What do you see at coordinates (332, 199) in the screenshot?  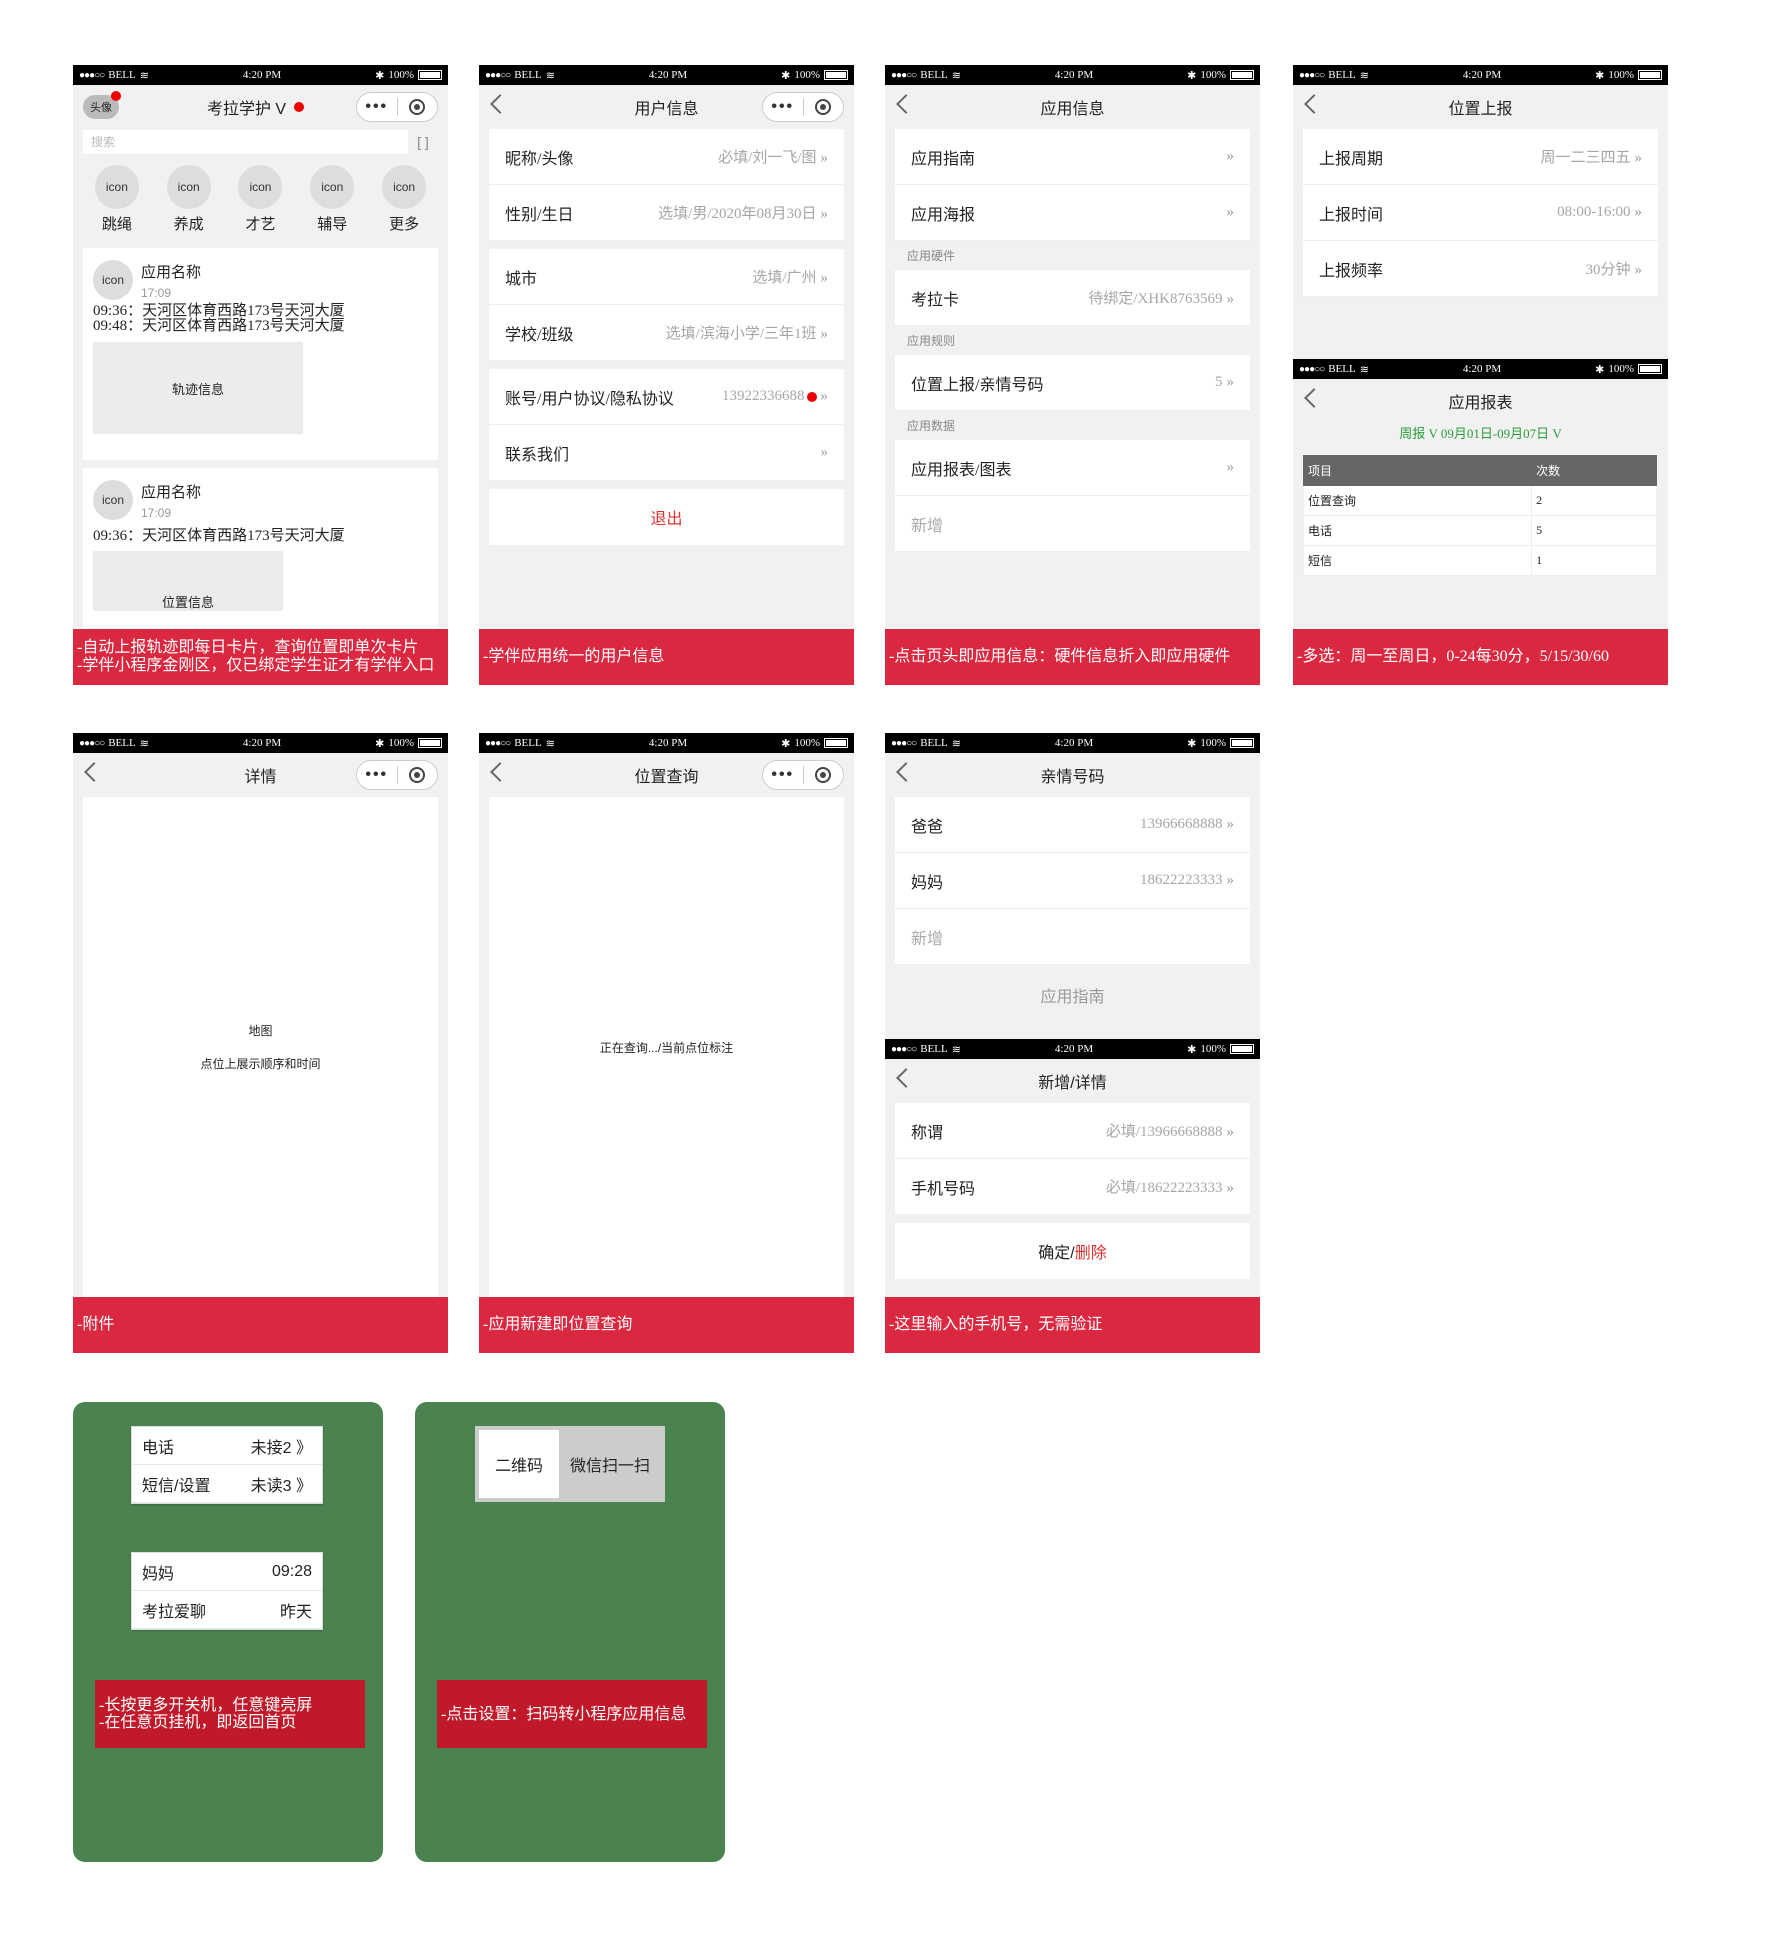 I see `app-item: icon 辅导` at bounding box center [332, 199].